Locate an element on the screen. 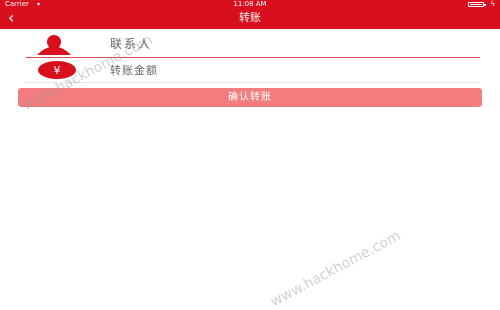 The height and width of the screenshot is (310, 500). yen-icon: ¥ is located at coordinates (57, 70).